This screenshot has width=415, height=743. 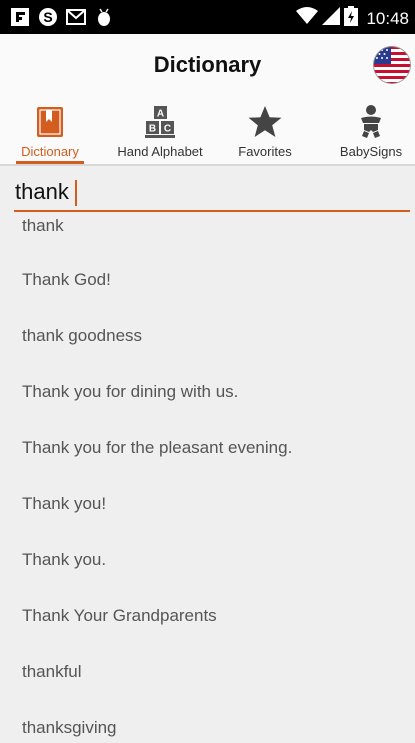 I want to click on tab-babysigns-label: BabySigns, so click(x=371, y=151).